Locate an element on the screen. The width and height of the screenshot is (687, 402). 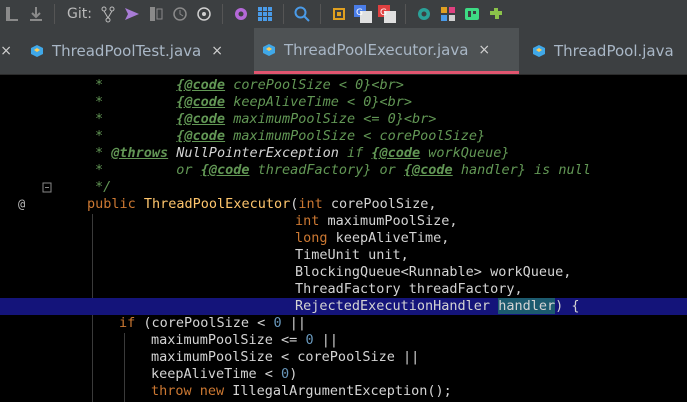
code-line: * {@code corePoolSize < 0}<br> is located at coordinates (249, 85).